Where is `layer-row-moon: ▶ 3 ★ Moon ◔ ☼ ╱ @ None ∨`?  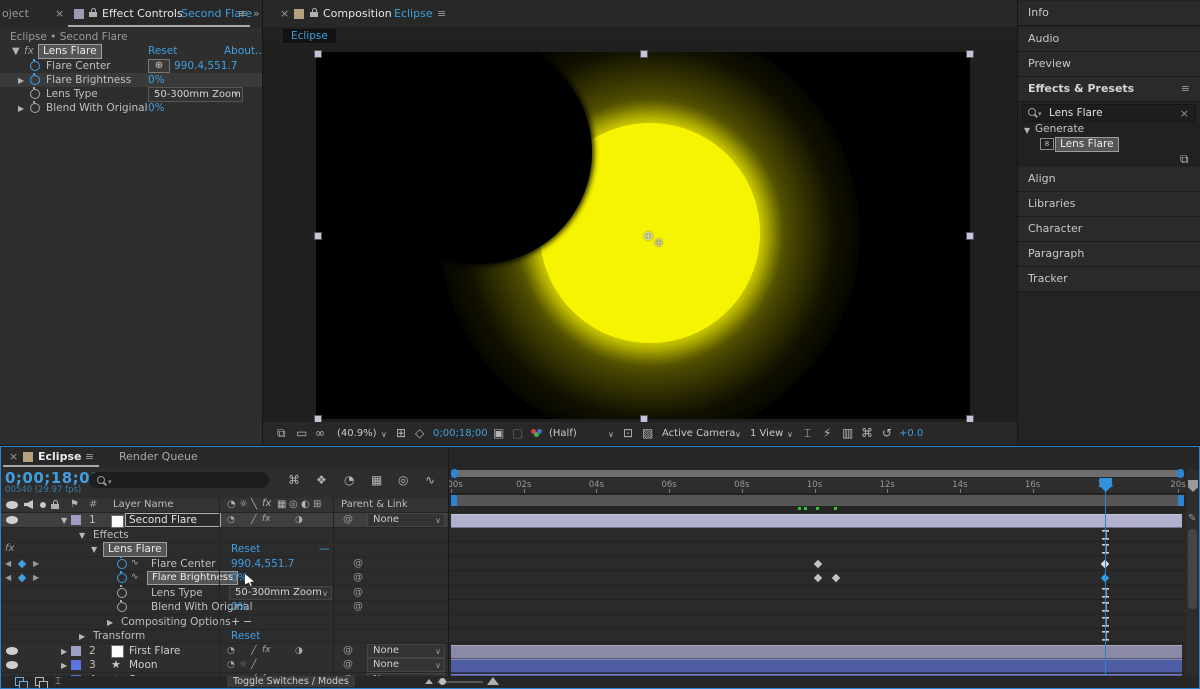 layer-row-moon: ▶ 3 ★ Moon ◔ ☼ ╱ @ None ∨ is located at coordinates (224, 665).